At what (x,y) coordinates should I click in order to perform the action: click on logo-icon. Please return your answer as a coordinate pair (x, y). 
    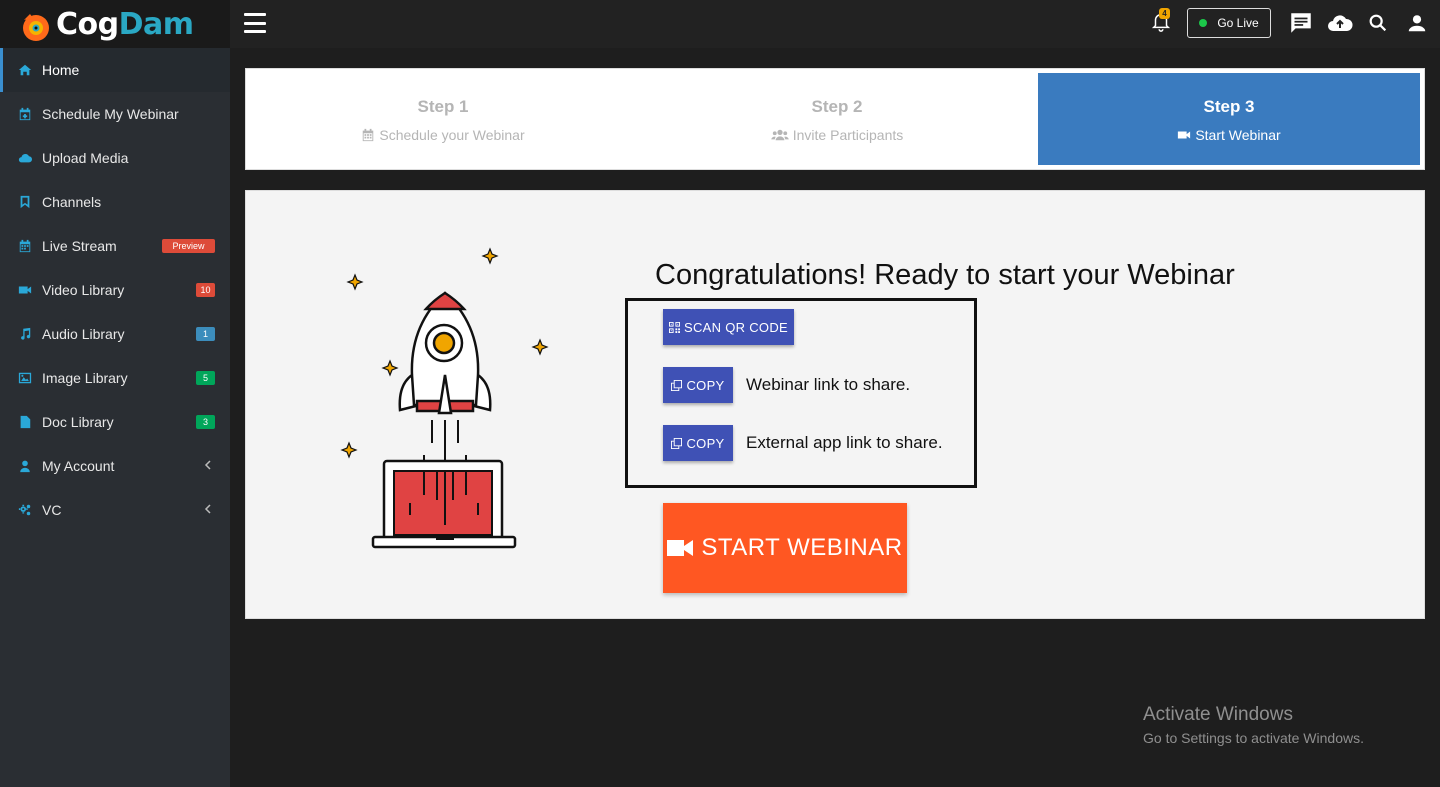
    Looking at the image, I should click on (36, 27).